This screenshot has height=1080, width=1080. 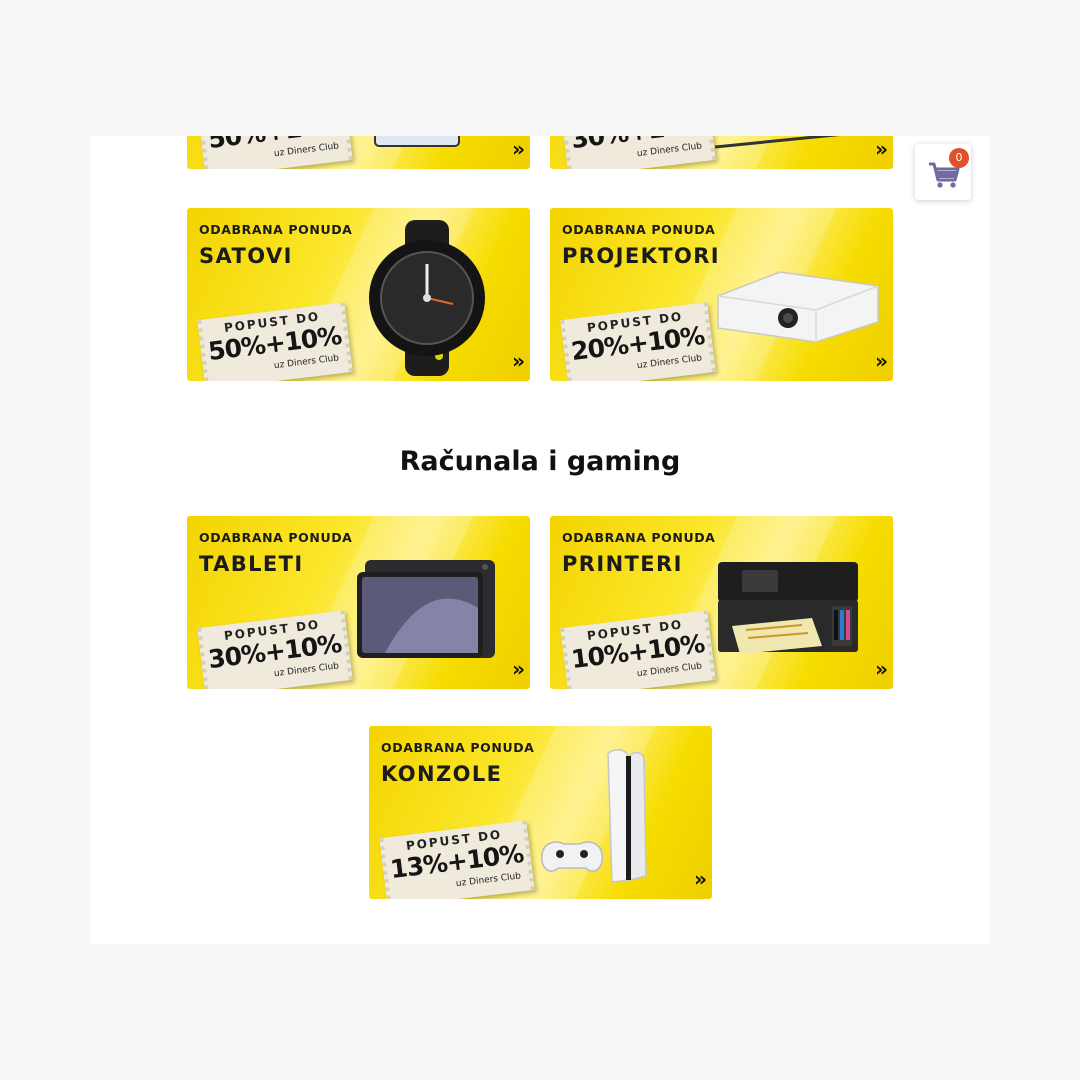 I want to click on discount-ticket: POPUST DO 50%+10% uz Diners Club, so click(x=275, y=341).